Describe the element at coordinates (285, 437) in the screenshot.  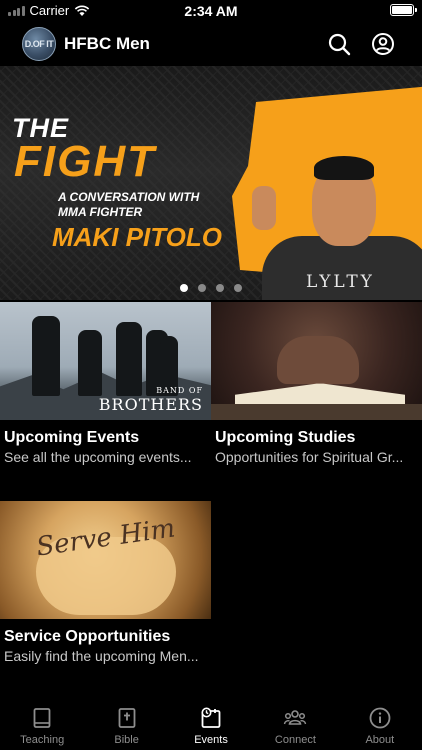
I see `card-title: Upcoming Studies` at that location.